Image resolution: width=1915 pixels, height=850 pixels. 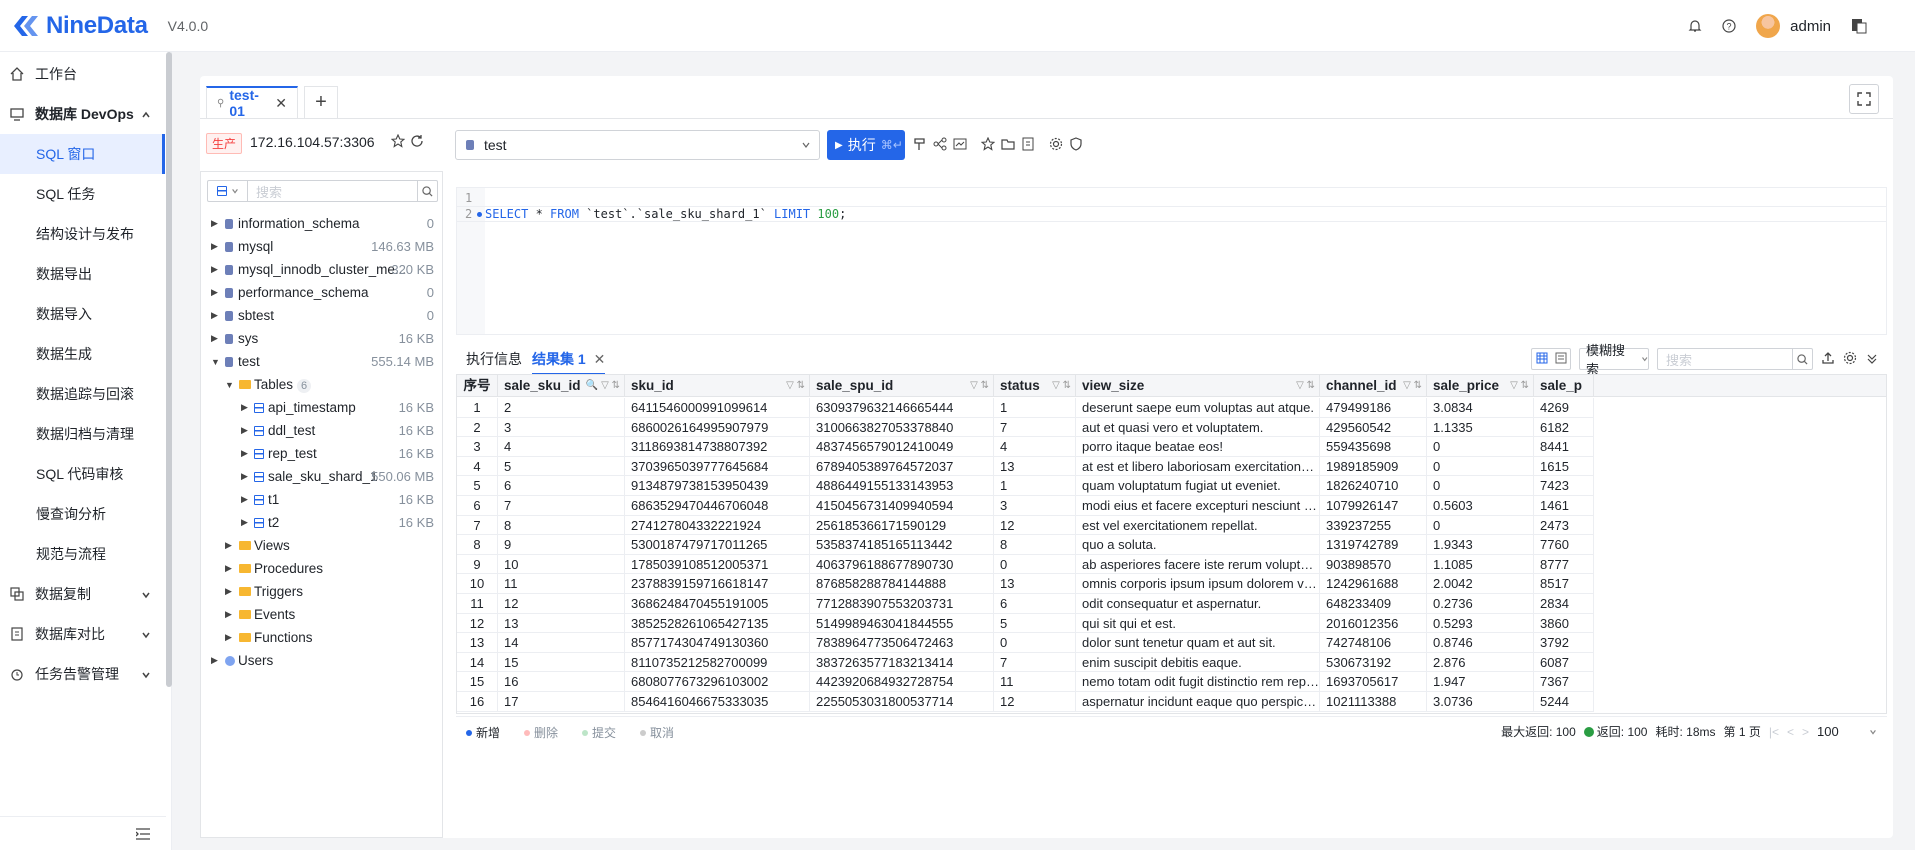 I want to click on table-cell: 3852528261065427135, so click(x=717, y=623).